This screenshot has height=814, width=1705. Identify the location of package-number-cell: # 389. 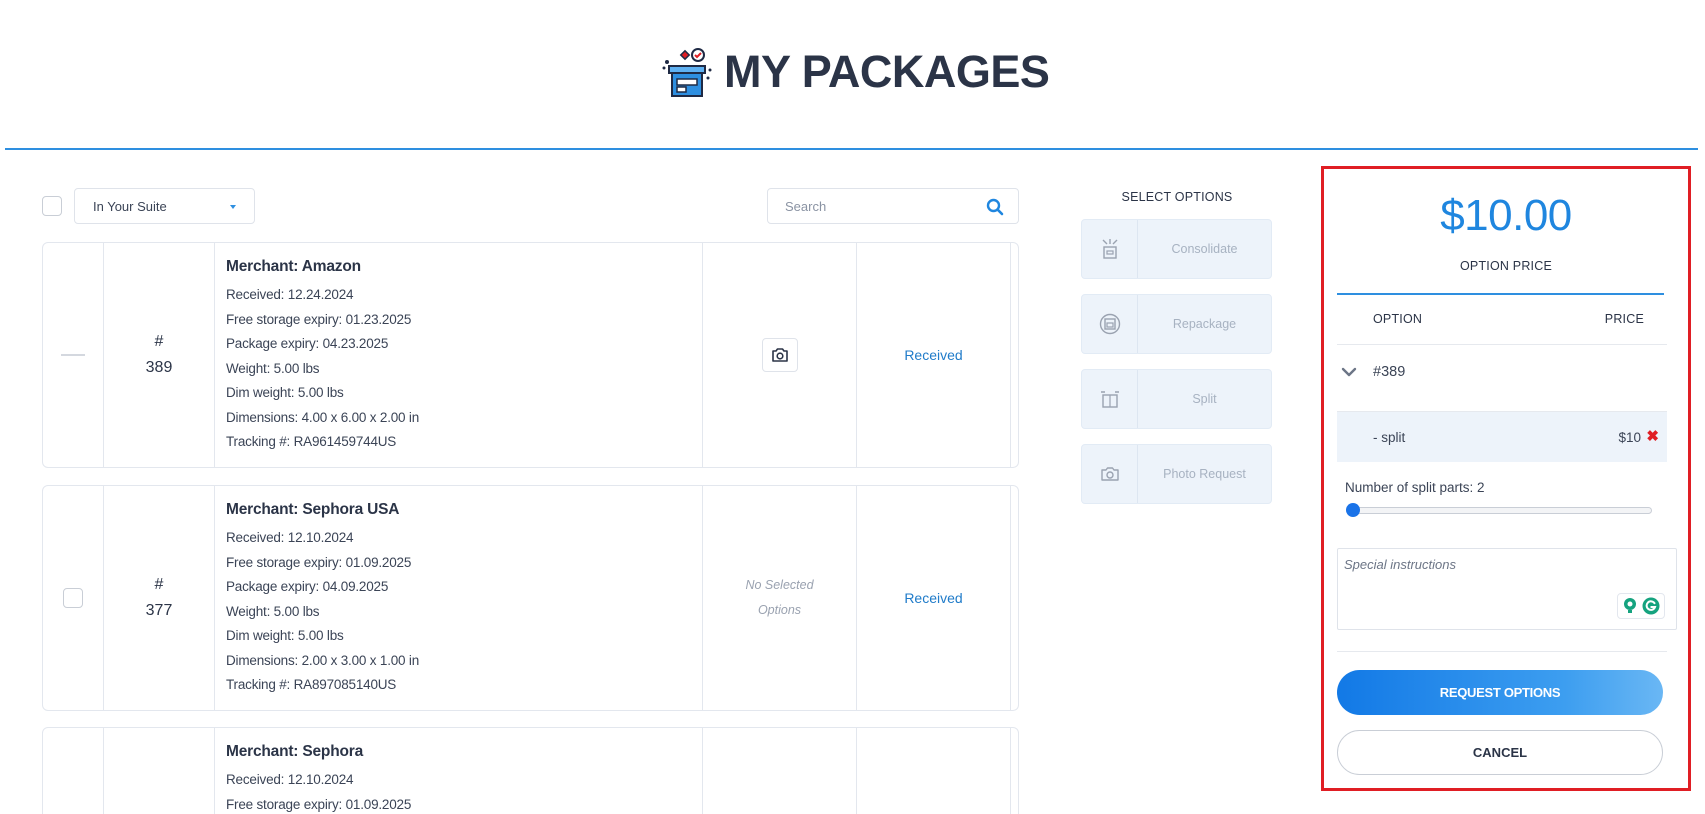
(159, 355).